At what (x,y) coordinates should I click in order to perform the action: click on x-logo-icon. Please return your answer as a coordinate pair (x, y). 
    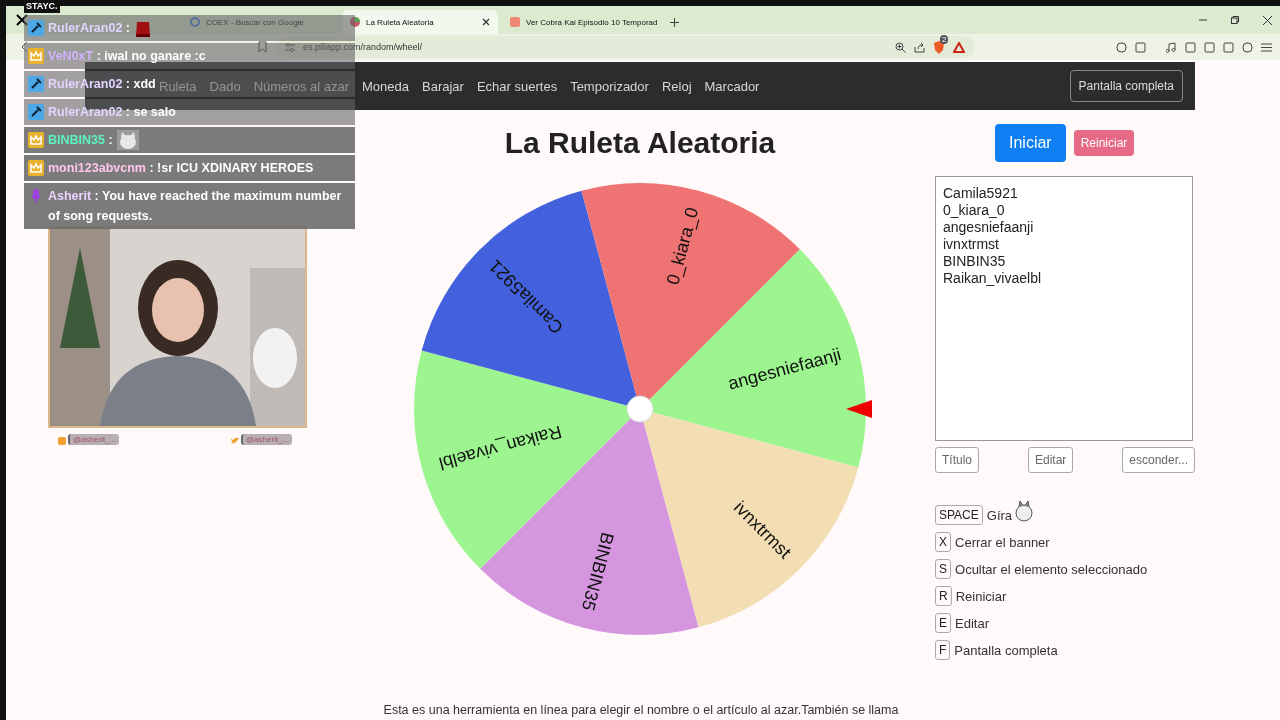
    Looking at the image, I should click on (22, 20).